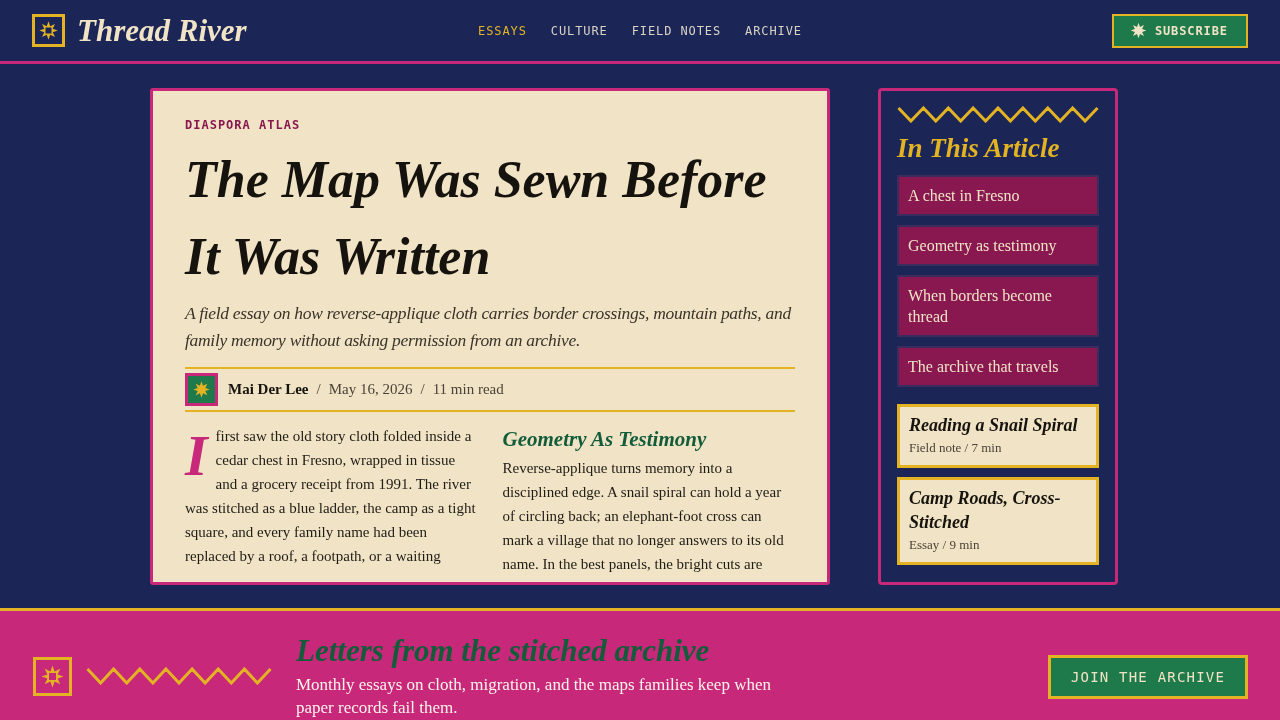 This screenshot has width=1280, height=720. Describe the element at coordinates (998, 195) in the screenshot. I see `toc-link: A chest in Fresno` at that location.